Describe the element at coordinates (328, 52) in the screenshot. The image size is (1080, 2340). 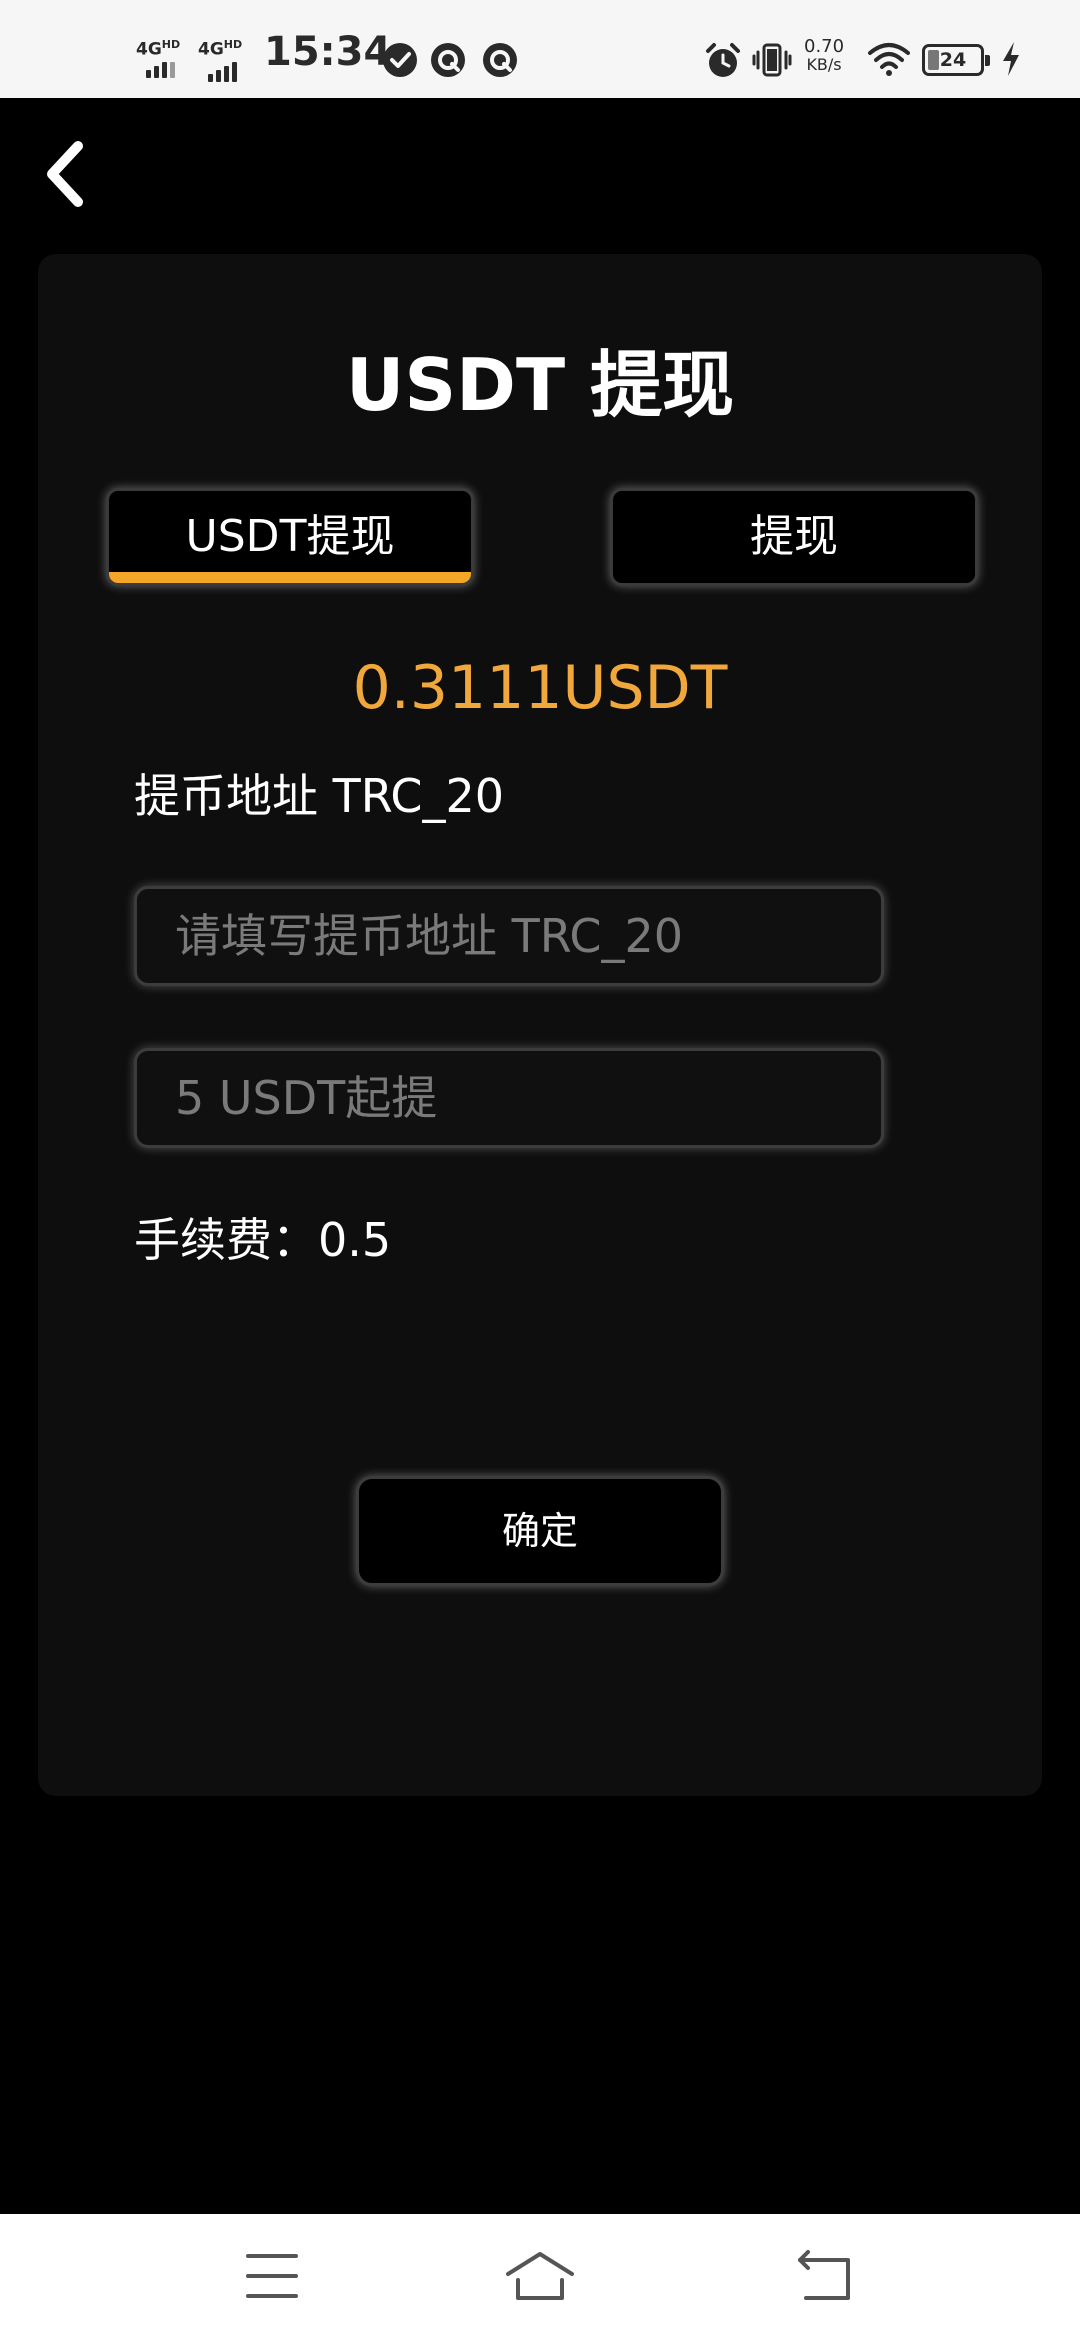
I see `clock: 15:34` at that location.